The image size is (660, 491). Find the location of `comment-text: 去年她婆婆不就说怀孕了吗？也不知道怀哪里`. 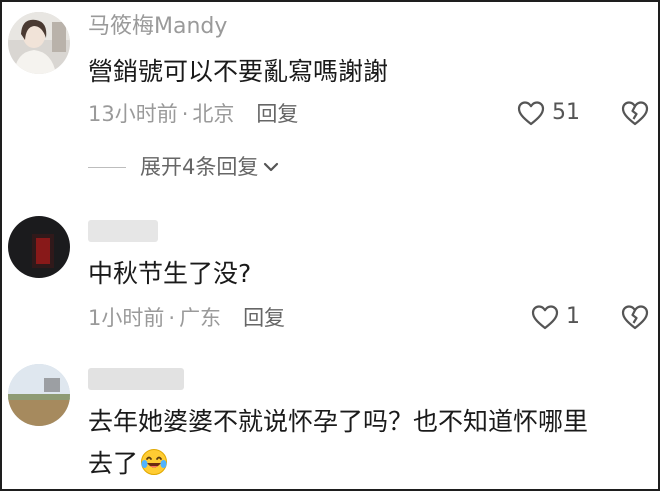

comment-text: 去年她婆婆不就说怀孕了吗？也不知道怀哪里 is located at coordinates (338, 421).